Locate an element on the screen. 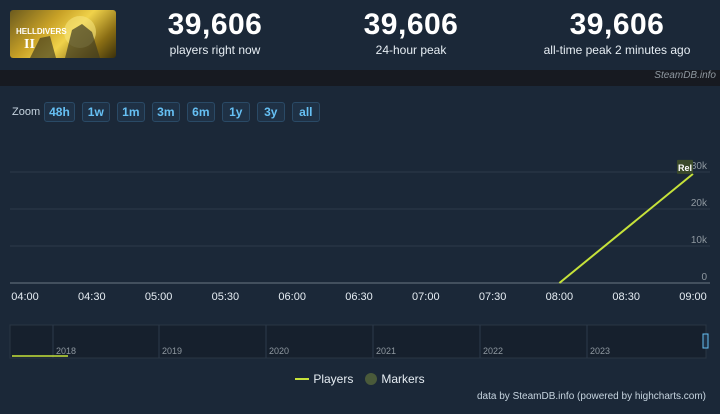 Image resolution: width=720 pixels, height=414 pixels. stat-players-now: 39,606 players right now is located at coordinates (215, 33).